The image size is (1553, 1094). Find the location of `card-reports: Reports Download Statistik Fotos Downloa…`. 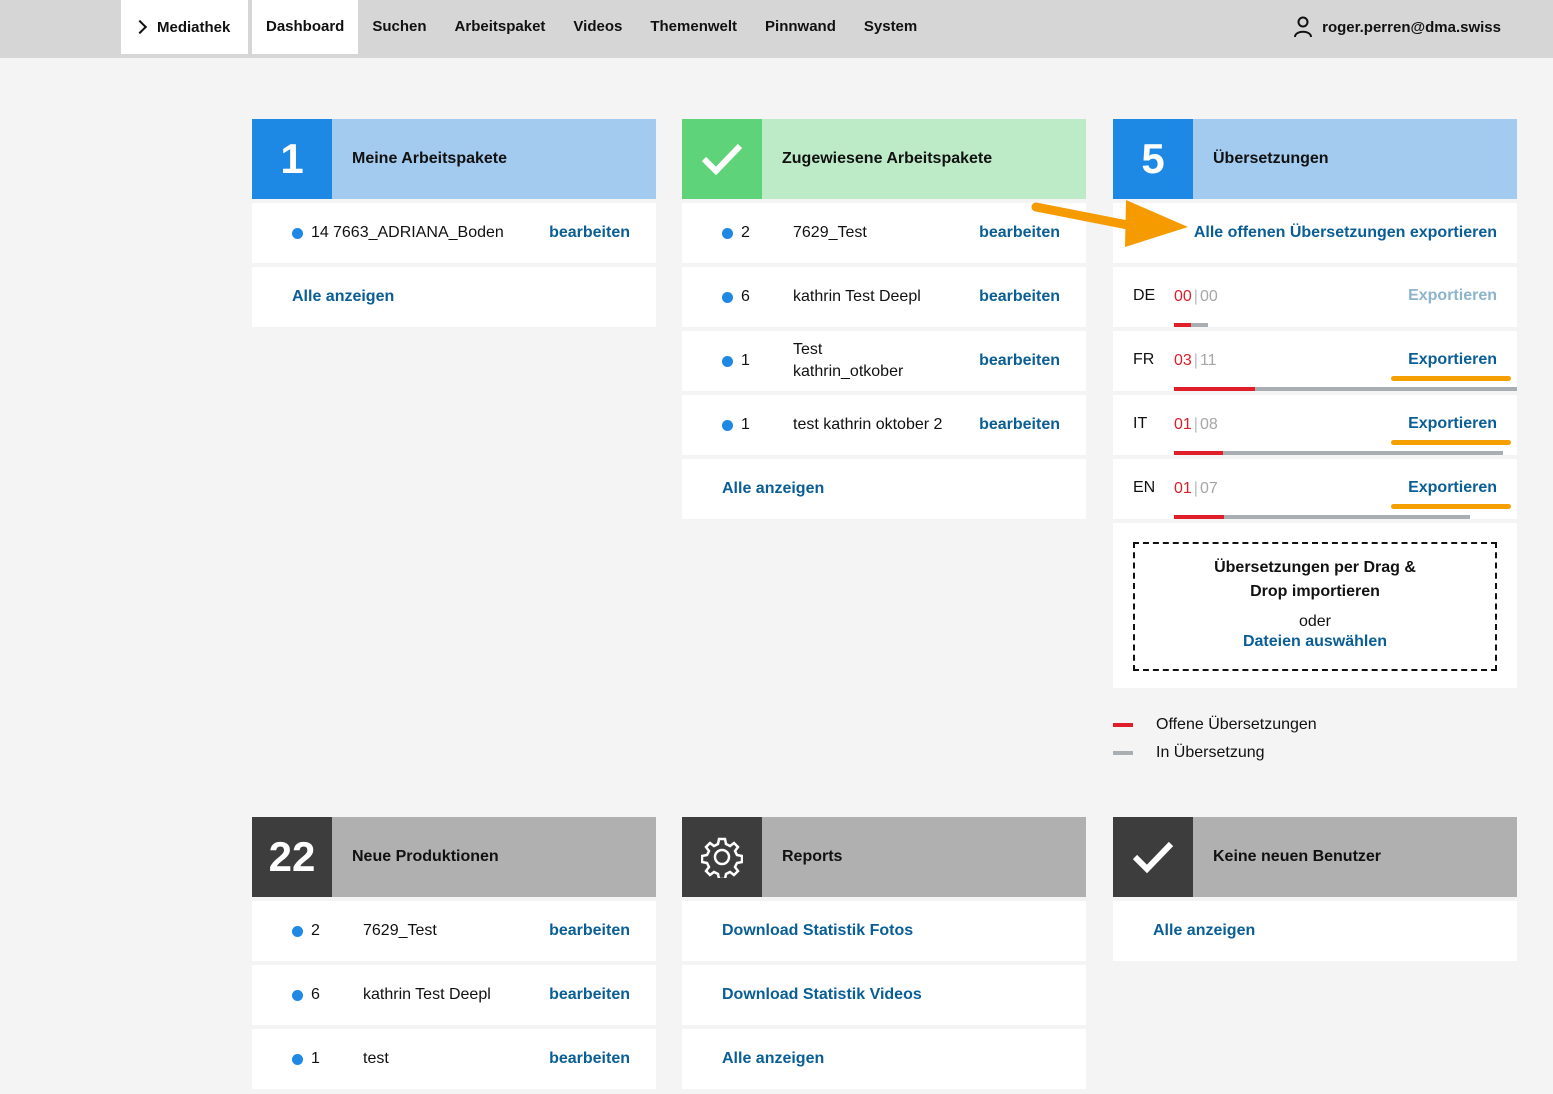

card-reports: Reports Download Statistik Fotos Downloa… is located at coordinates (884, 953).